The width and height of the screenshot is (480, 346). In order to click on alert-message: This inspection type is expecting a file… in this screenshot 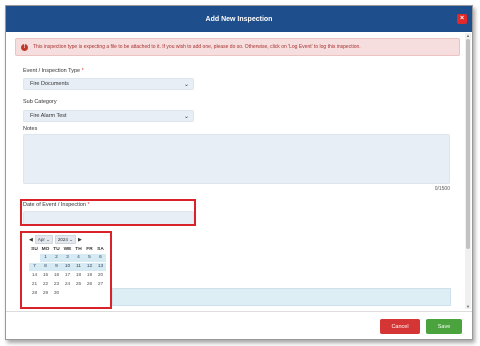, I will do `click(197, 47)`.